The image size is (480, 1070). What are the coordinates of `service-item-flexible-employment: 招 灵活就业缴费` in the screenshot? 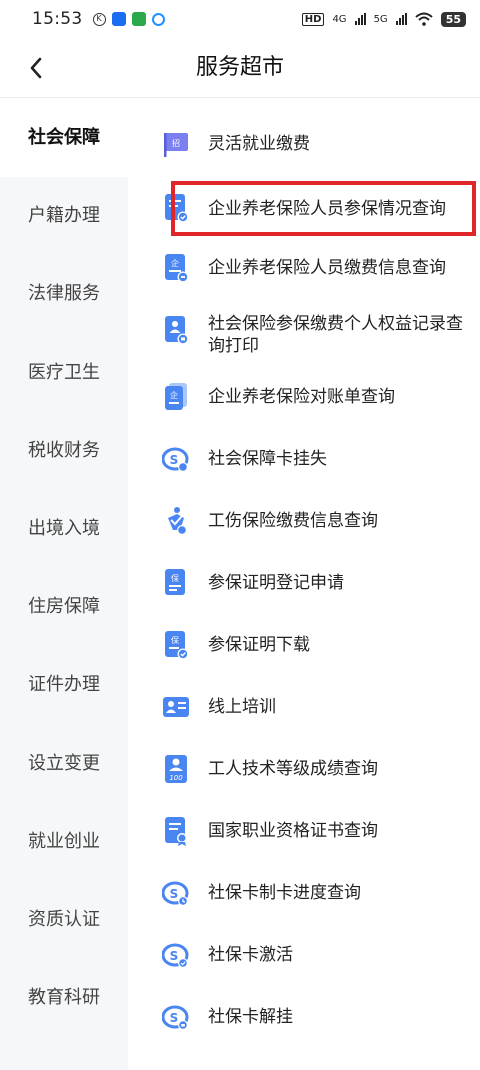 It's located at (304, 144).